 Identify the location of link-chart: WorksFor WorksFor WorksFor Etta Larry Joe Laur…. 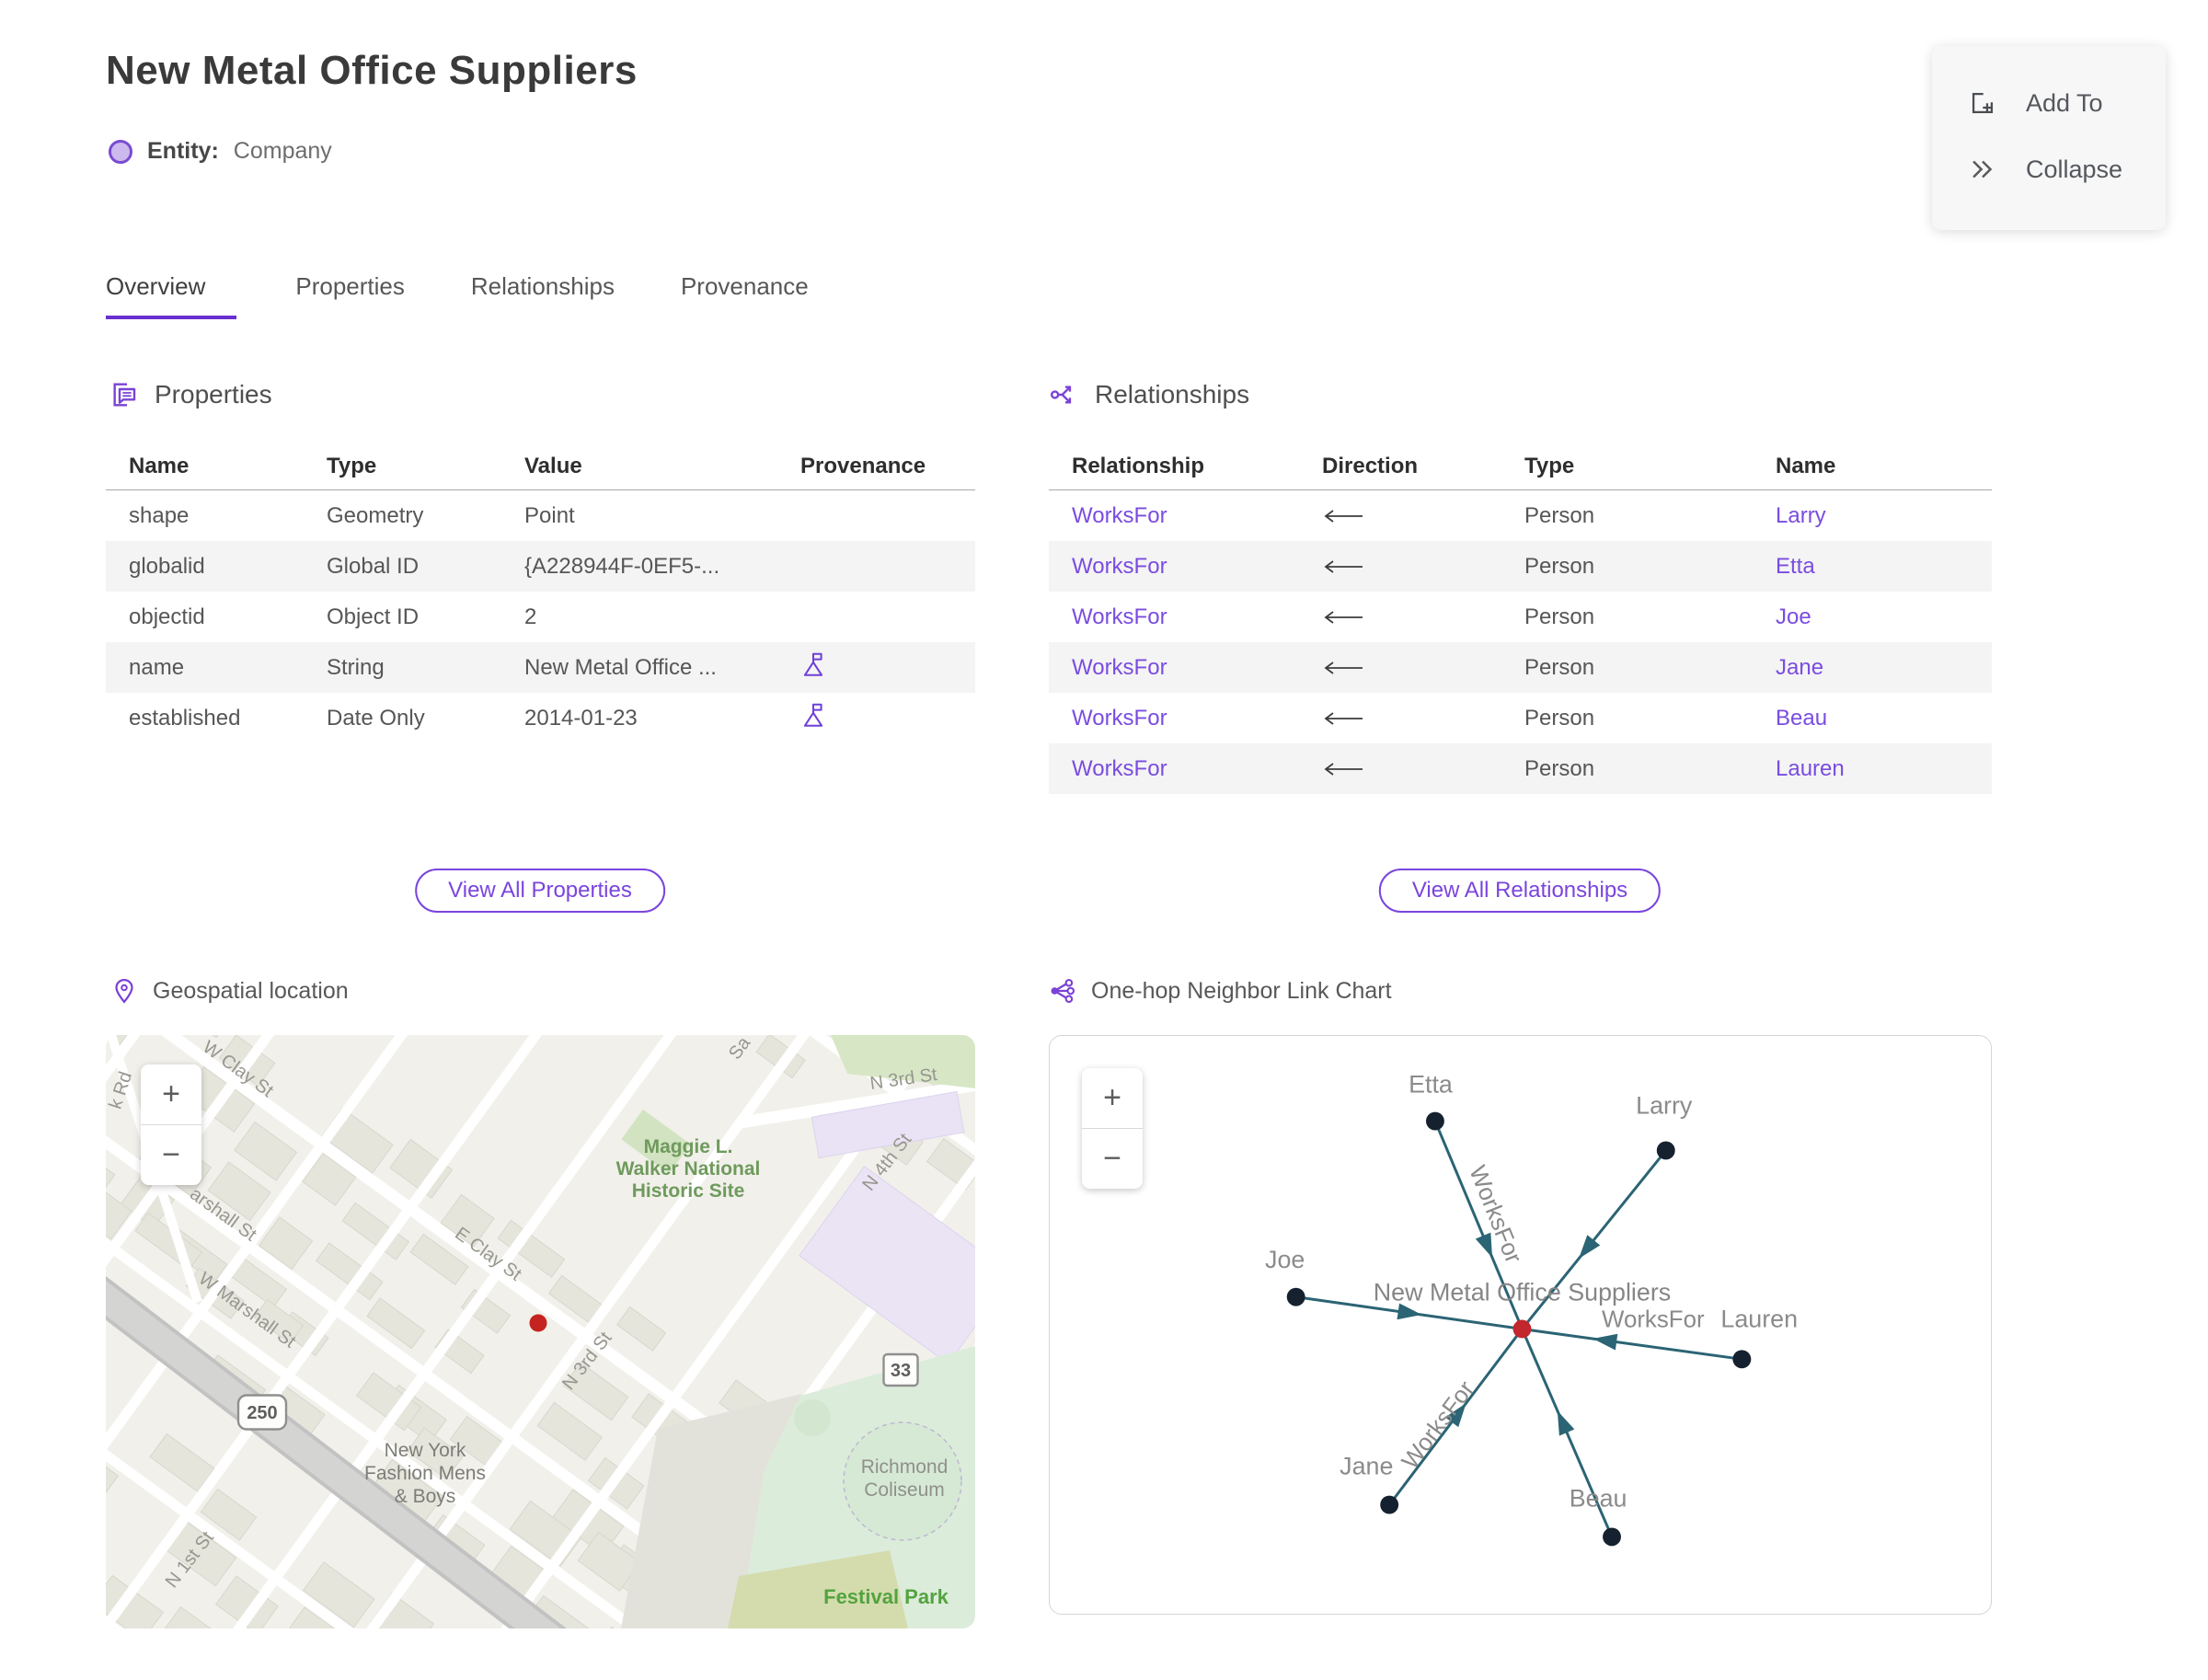
(1520, 1325).